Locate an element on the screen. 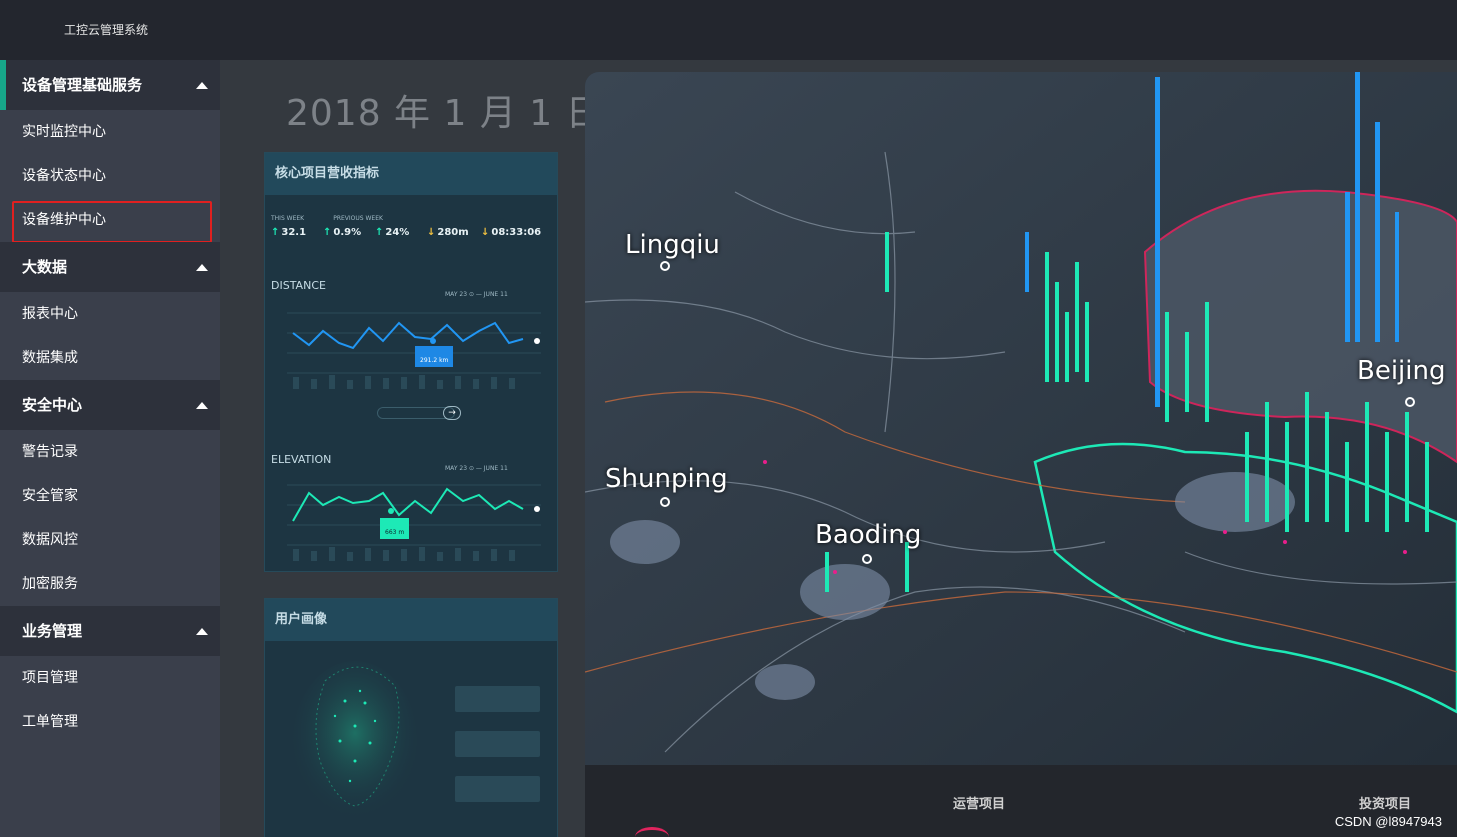 This screenshot has height=837, width=1457. sidebar-group-device-management: 设备管理基础服务 is located at coordinates (110, 85).